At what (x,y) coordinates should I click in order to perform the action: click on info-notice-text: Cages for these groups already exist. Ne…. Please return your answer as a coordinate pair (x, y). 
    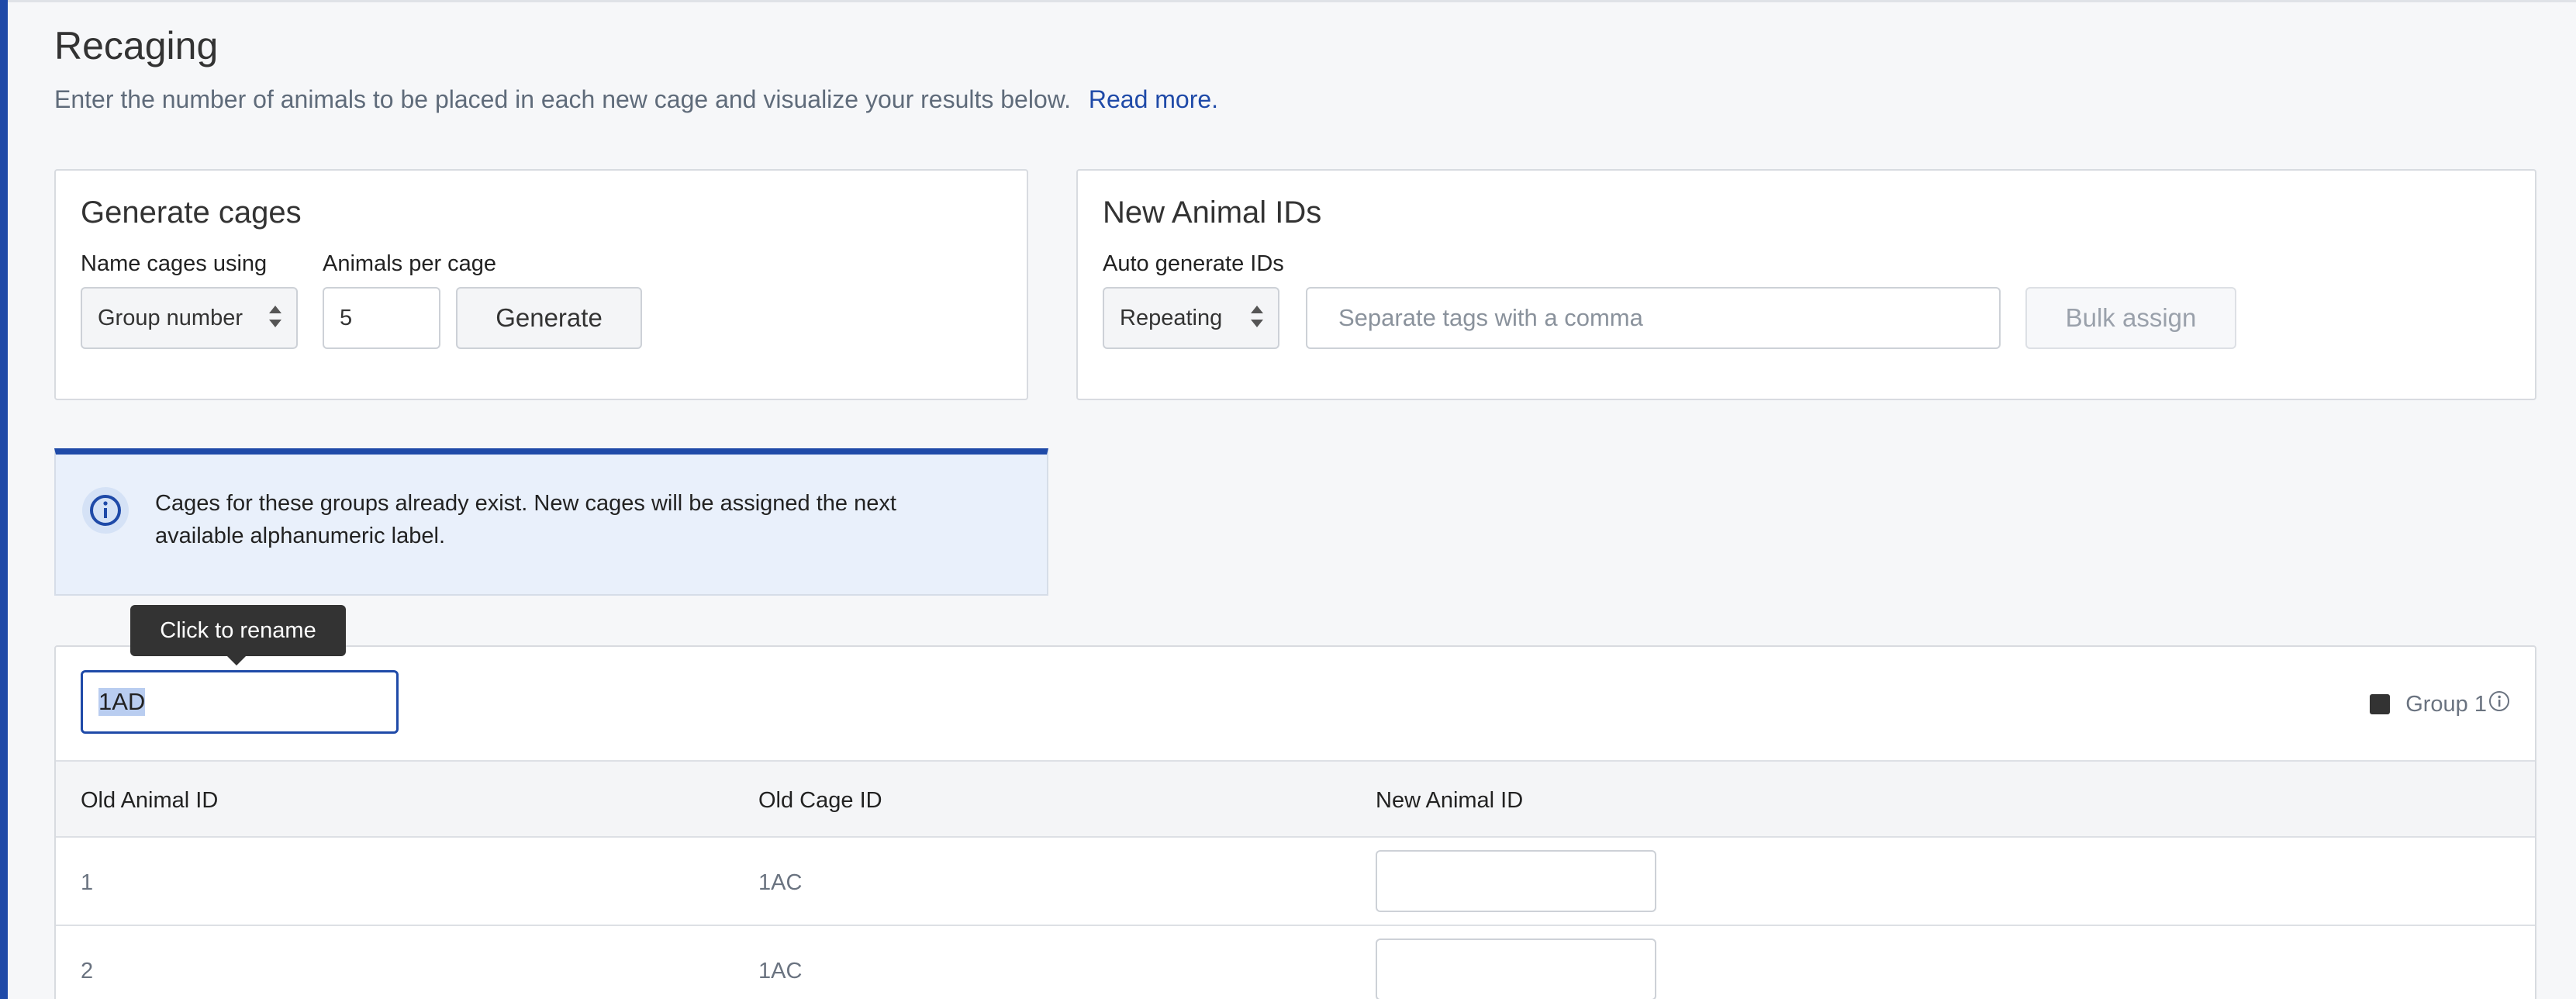
    Looking at the image, I should click on (525, 520).